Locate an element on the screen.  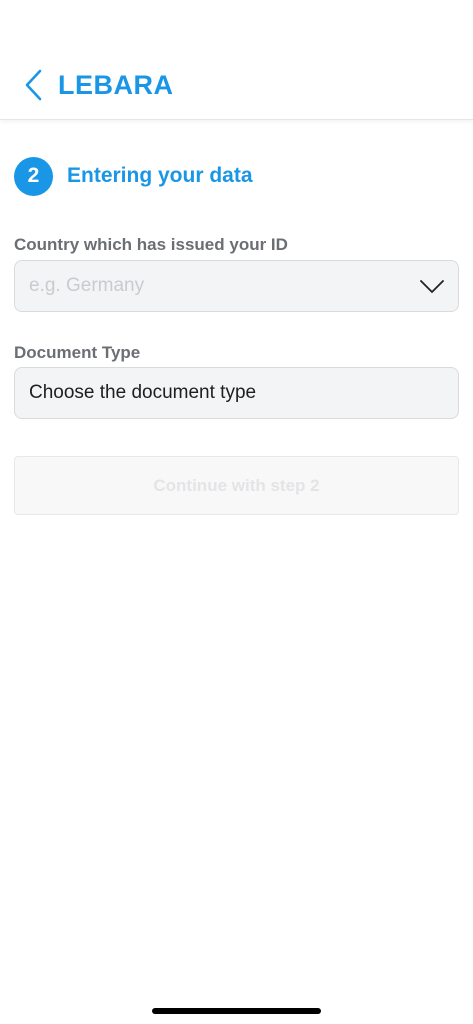
chevron-left-icon is located at coordinates (33, 85).